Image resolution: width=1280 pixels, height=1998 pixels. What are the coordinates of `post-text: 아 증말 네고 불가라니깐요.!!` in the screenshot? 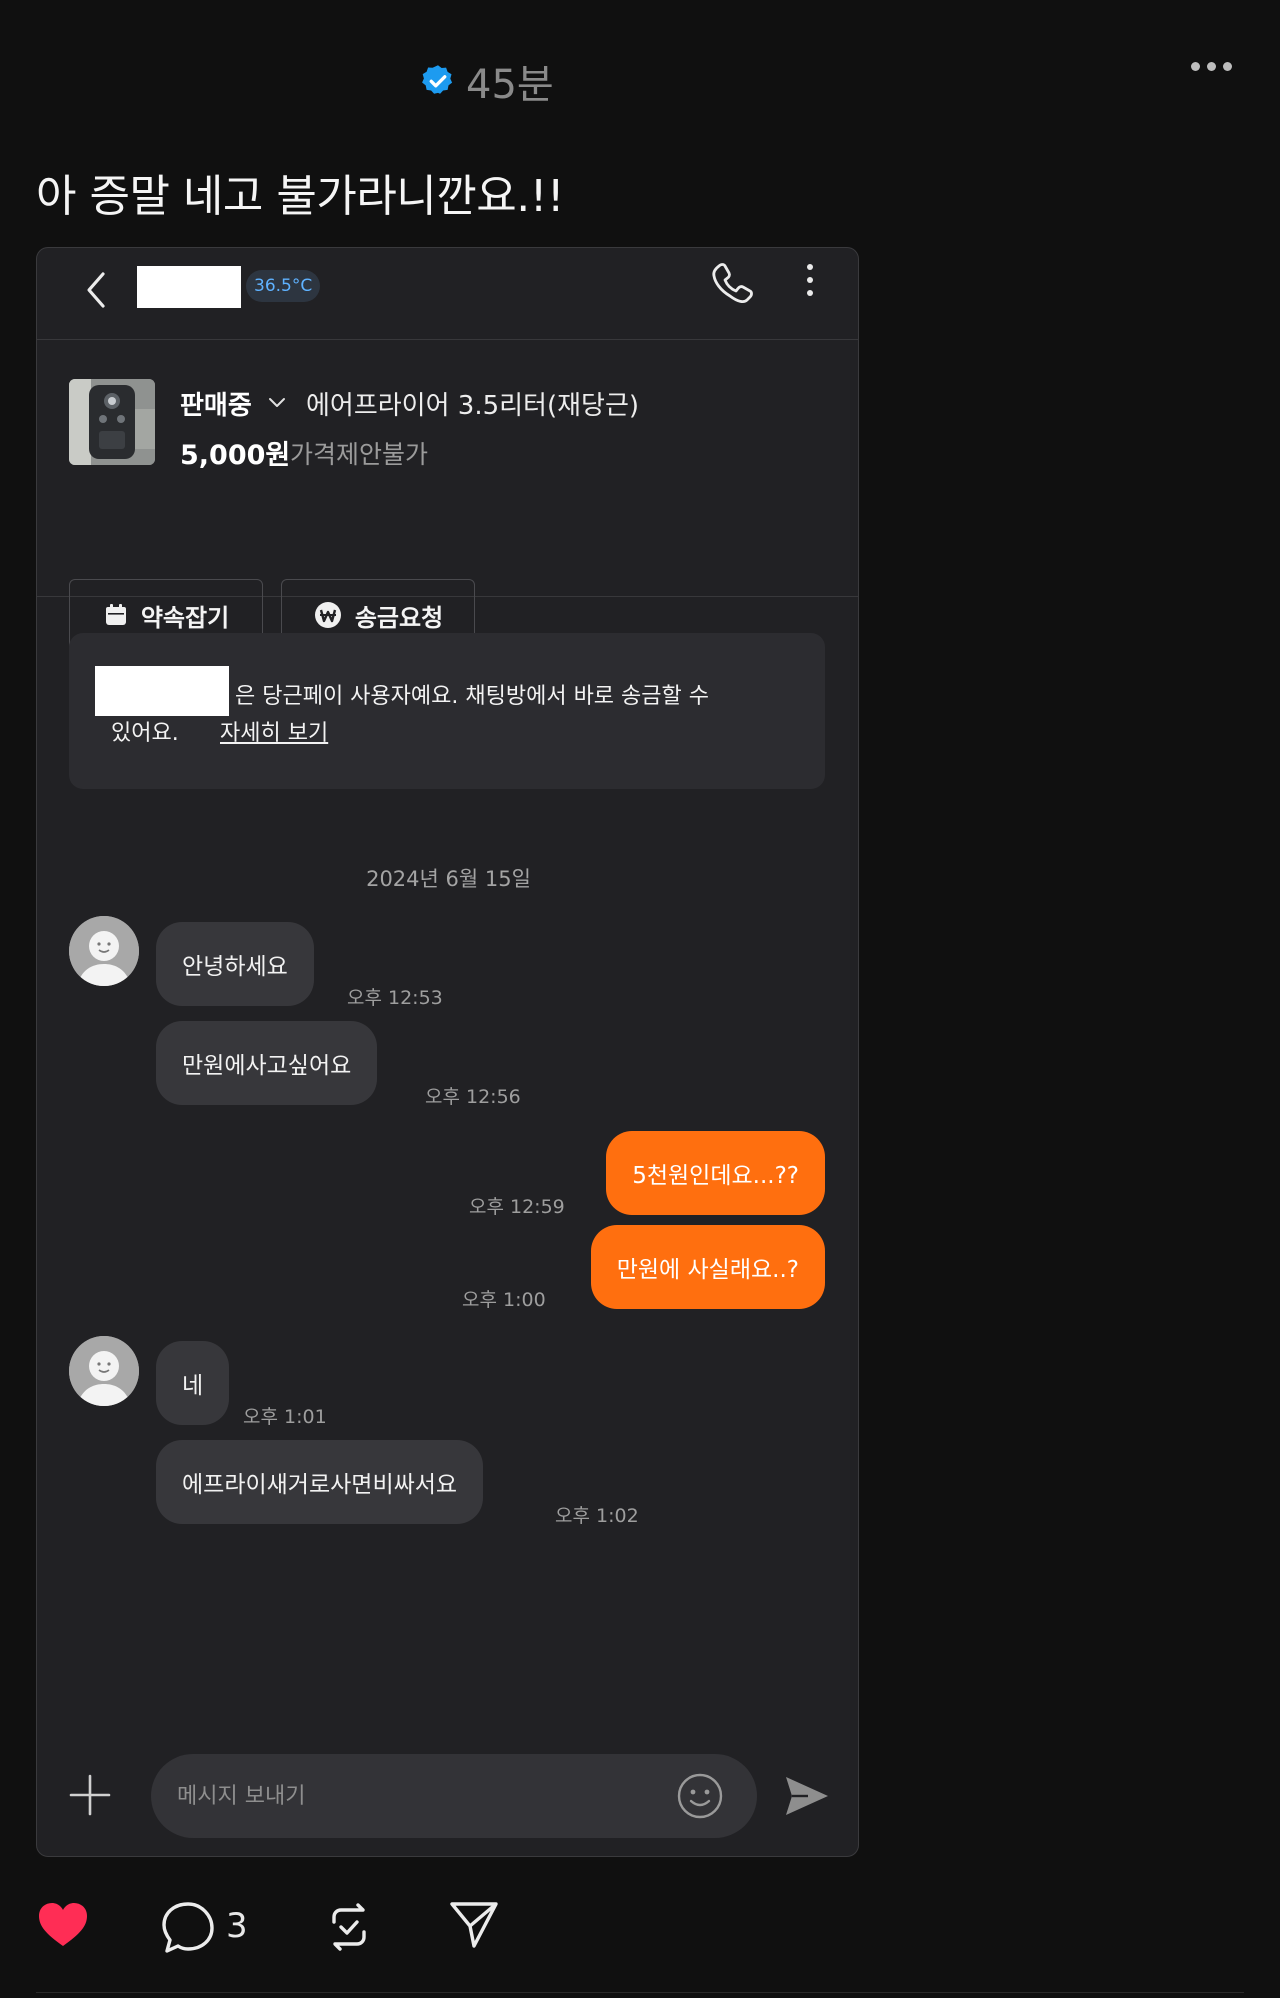 It's located at (300, 196).